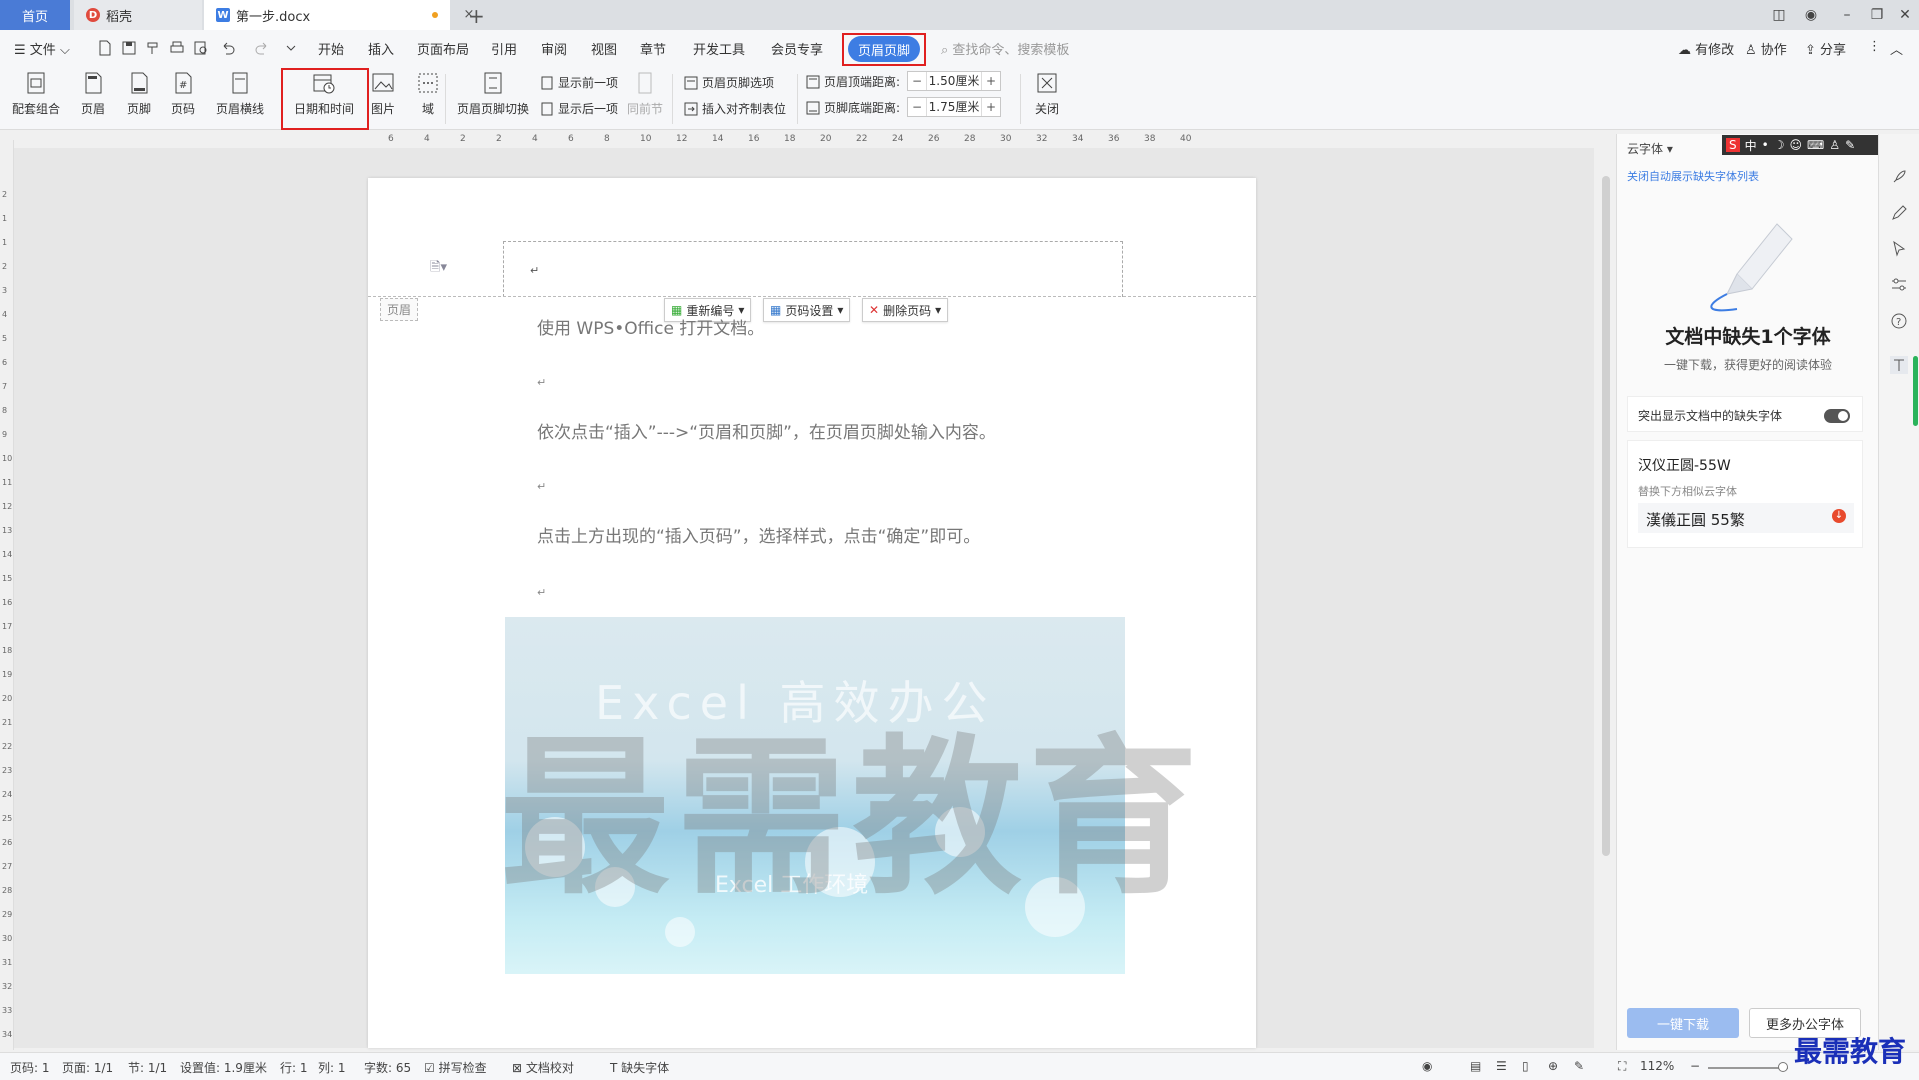 The height and width of the screenshot is (1080, 1919). Describe the element at coordinates (327, 15) in the screenshot. I see `tab-document: W 第一步.docx` at that location.